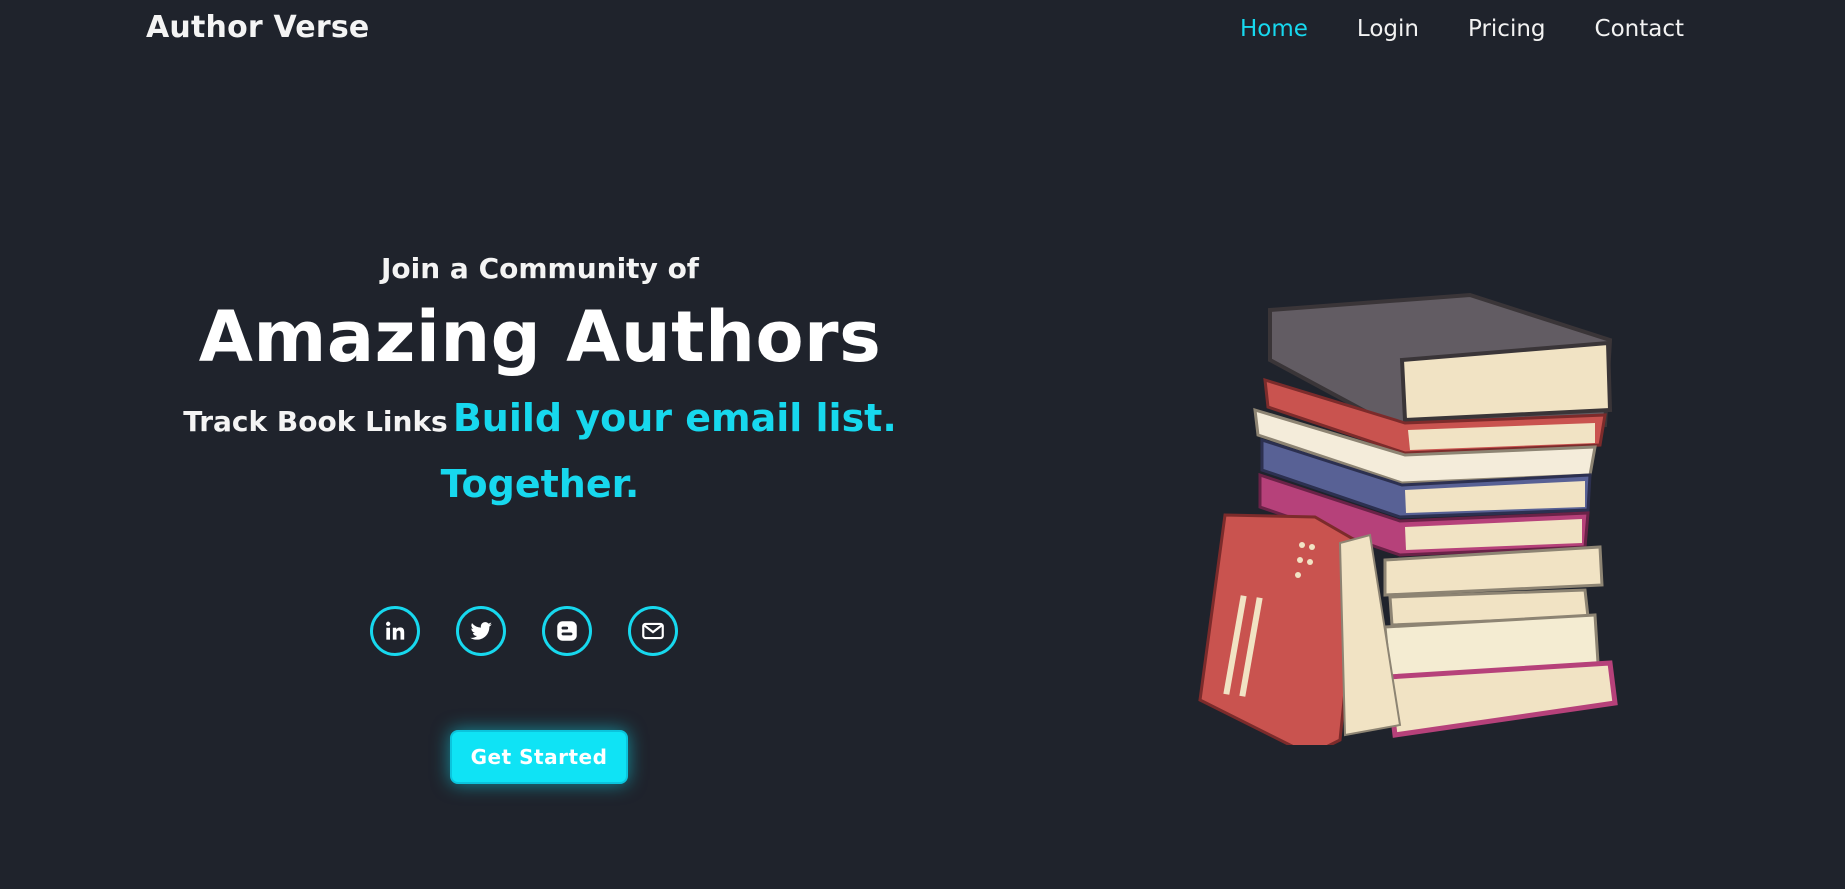  I want to click on linkedin-icon, so click(395, 630).